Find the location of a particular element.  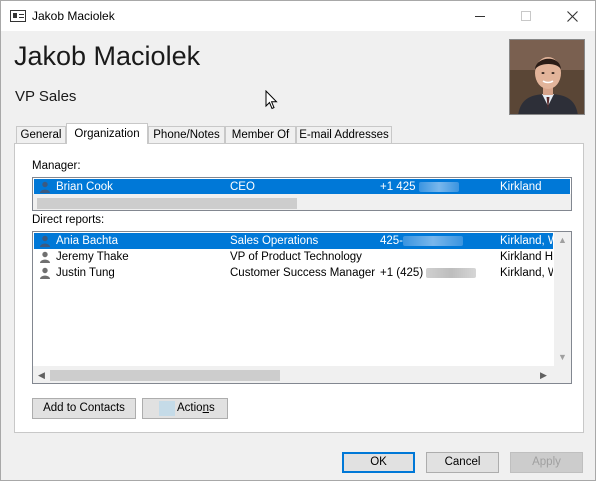

contact-name: Jakob Maciolek is located at coordinates (107, 56).